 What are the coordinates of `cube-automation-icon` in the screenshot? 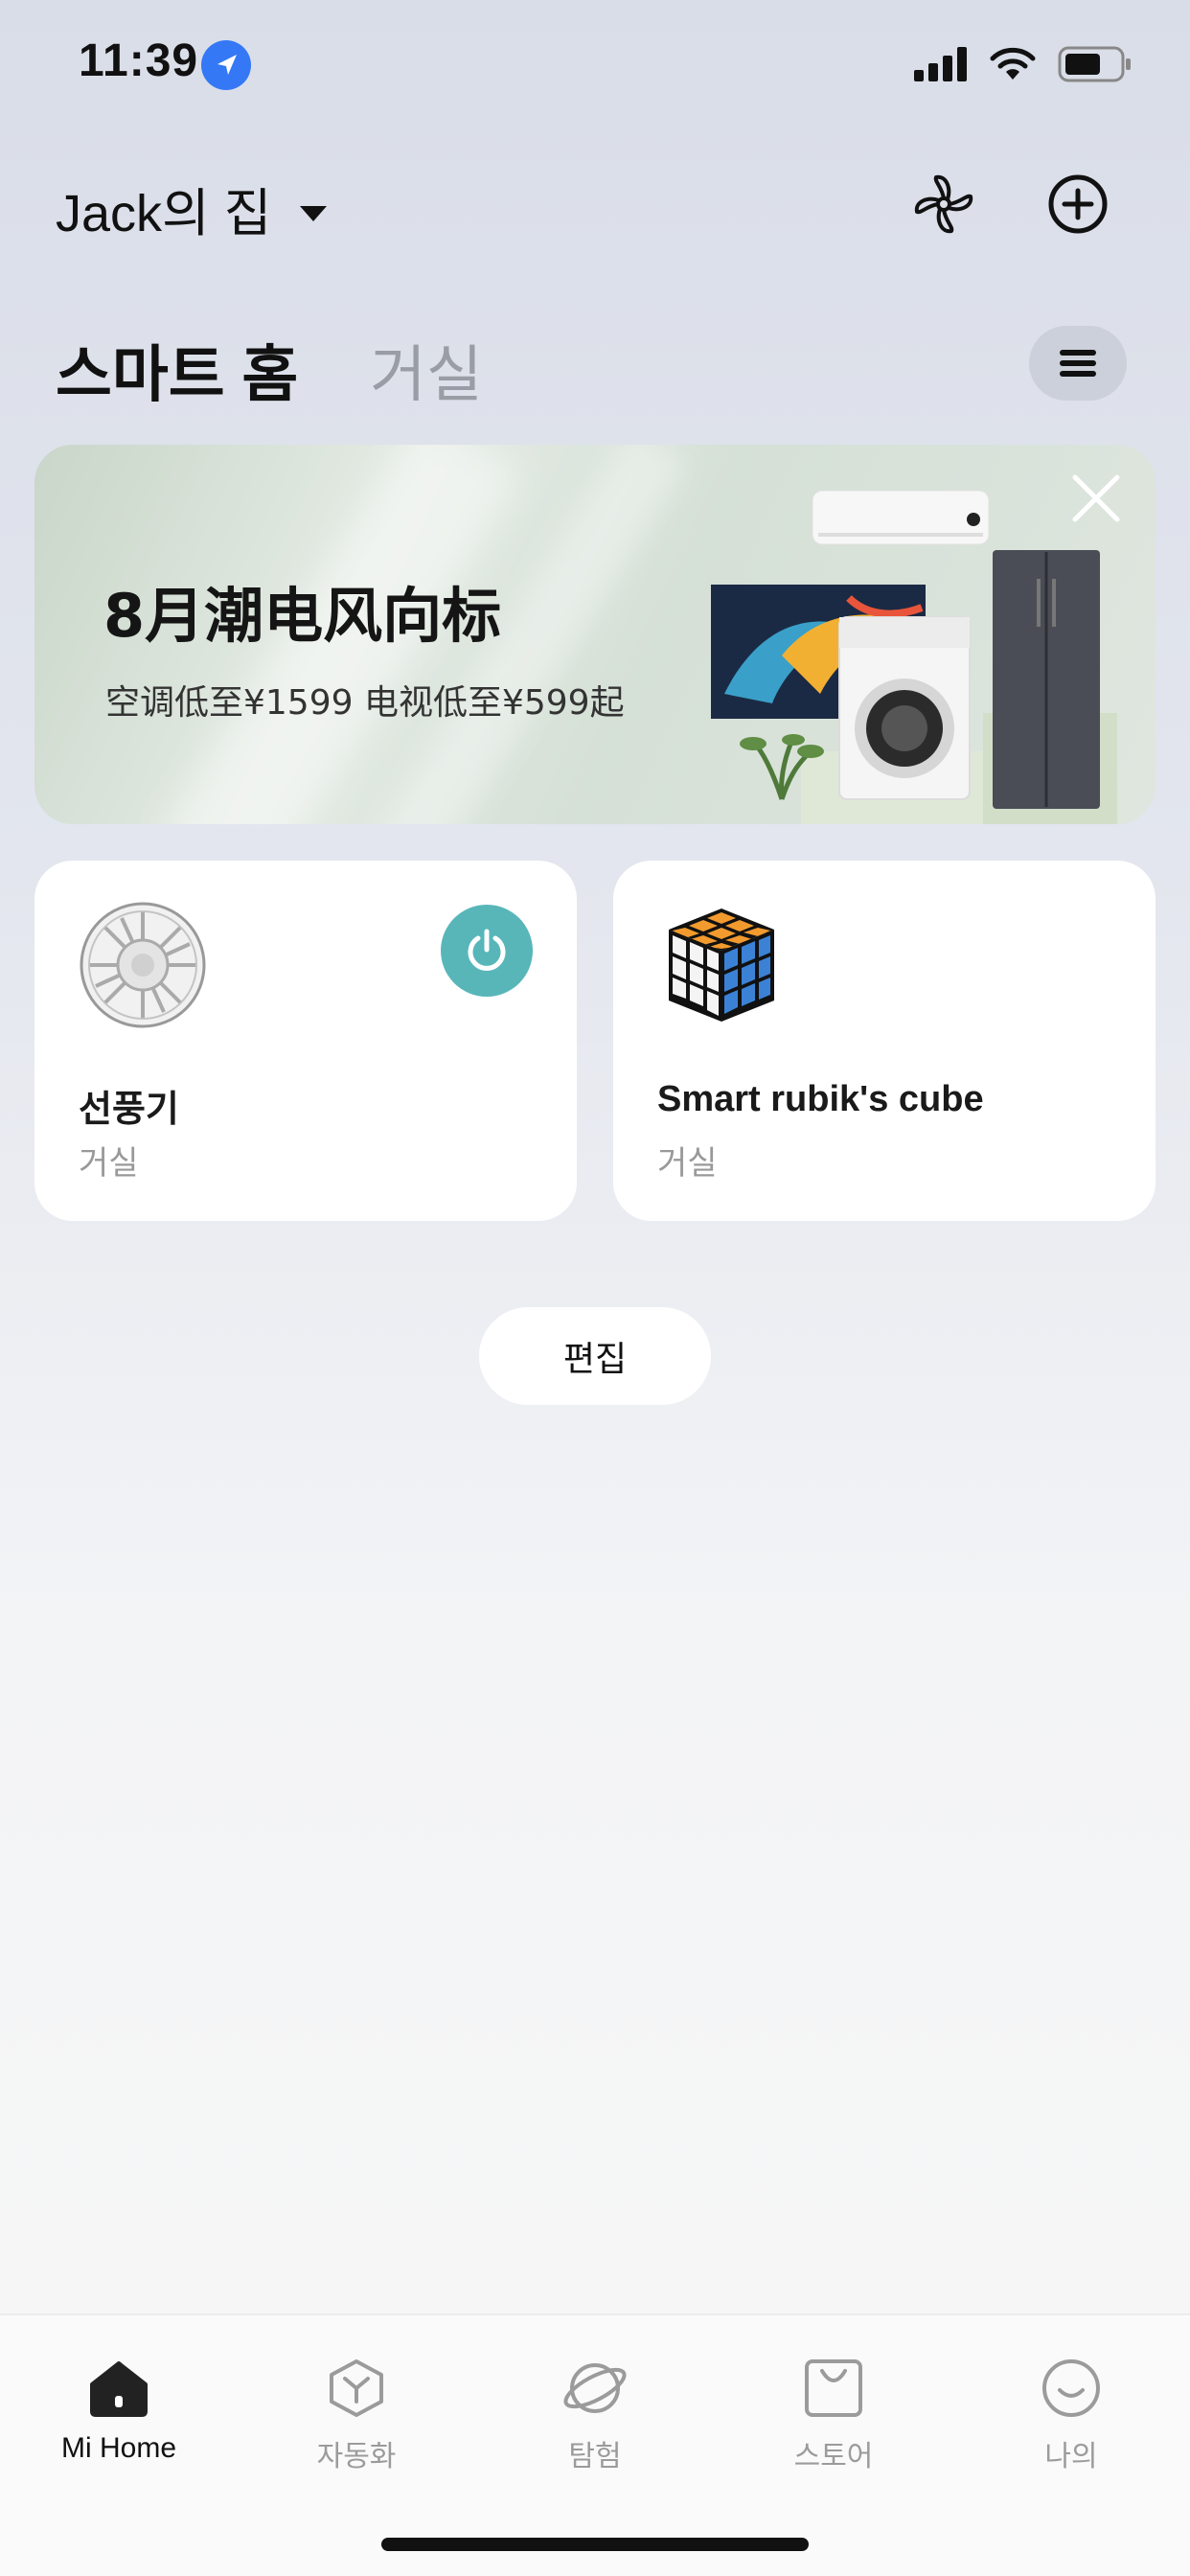 It's located at (357, 2388).